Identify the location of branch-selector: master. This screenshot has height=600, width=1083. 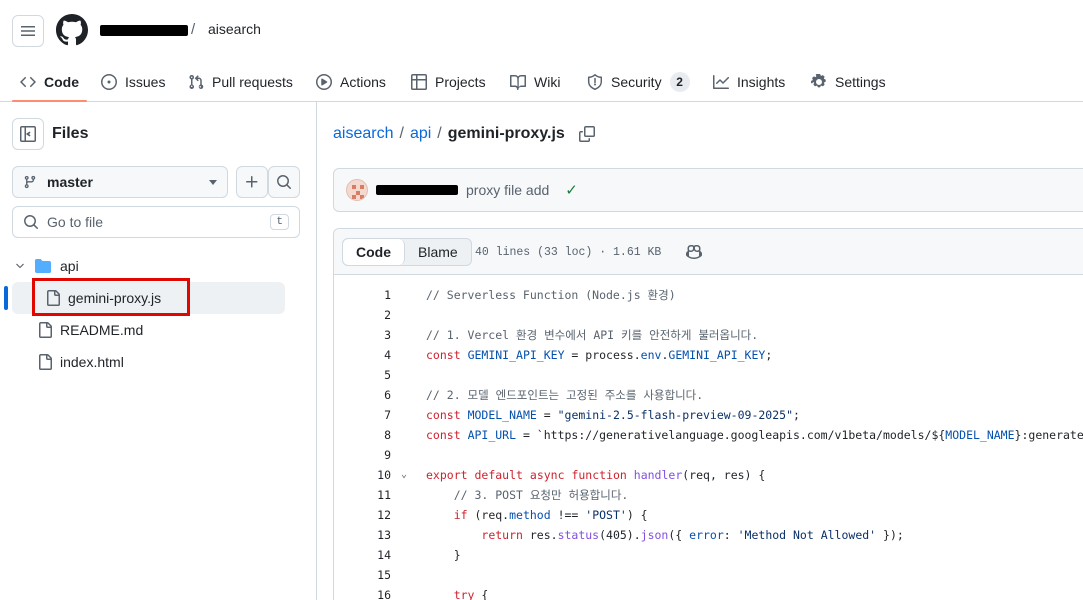
(120, 182).